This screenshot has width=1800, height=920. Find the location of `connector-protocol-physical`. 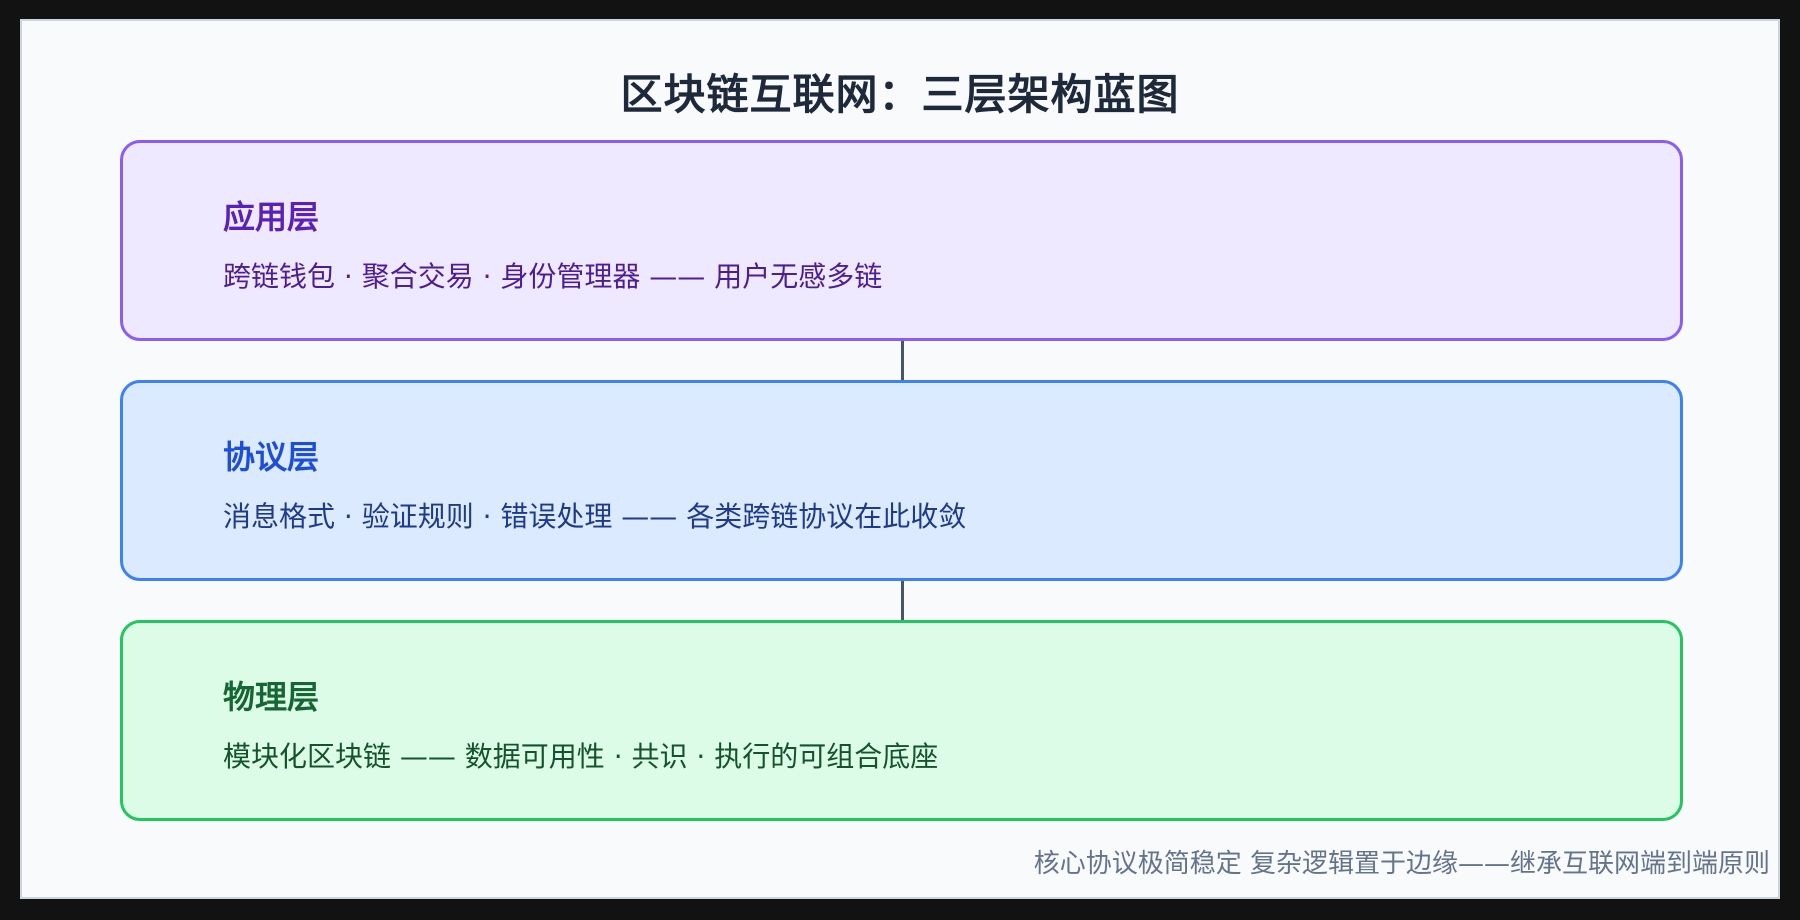

connector-protocol-physical is located at coordinates (902, 600).